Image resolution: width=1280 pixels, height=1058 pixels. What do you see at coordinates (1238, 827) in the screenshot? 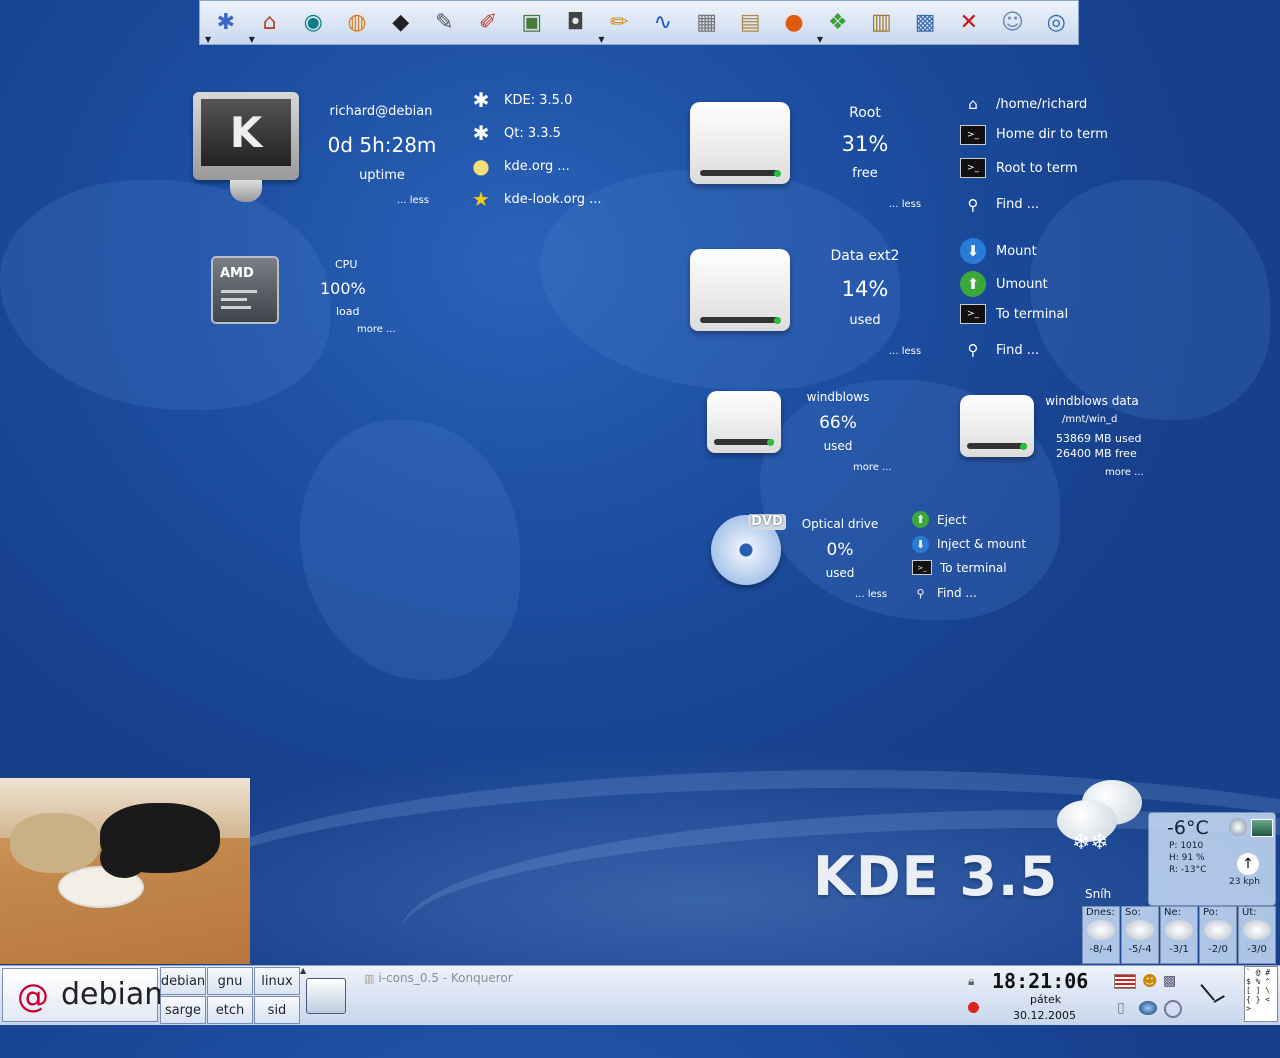
I see `weather-globe-icon` at bounding box center [1238, 827].